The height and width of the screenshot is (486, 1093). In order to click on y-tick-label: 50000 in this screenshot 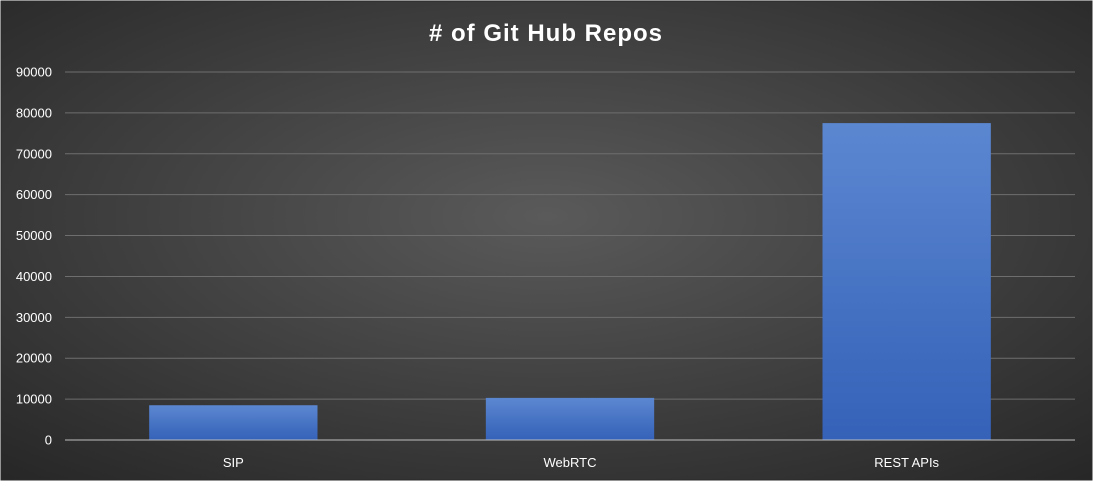, I will do `click(34, 235)`.